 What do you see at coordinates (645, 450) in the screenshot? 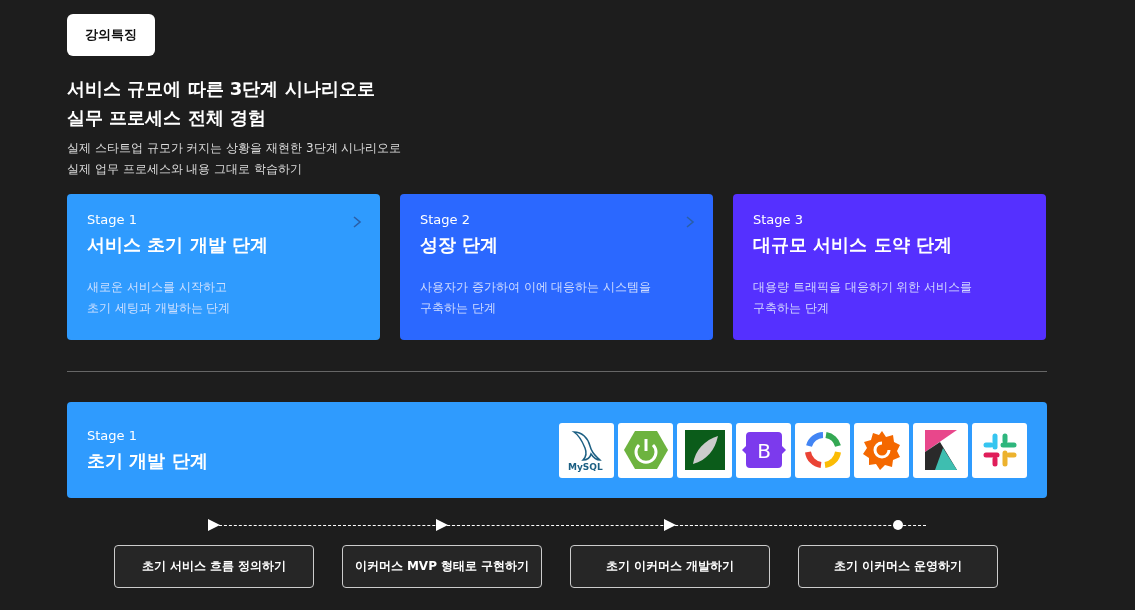
I see `power-hexagon-icon` at bounding box center [645, 450].